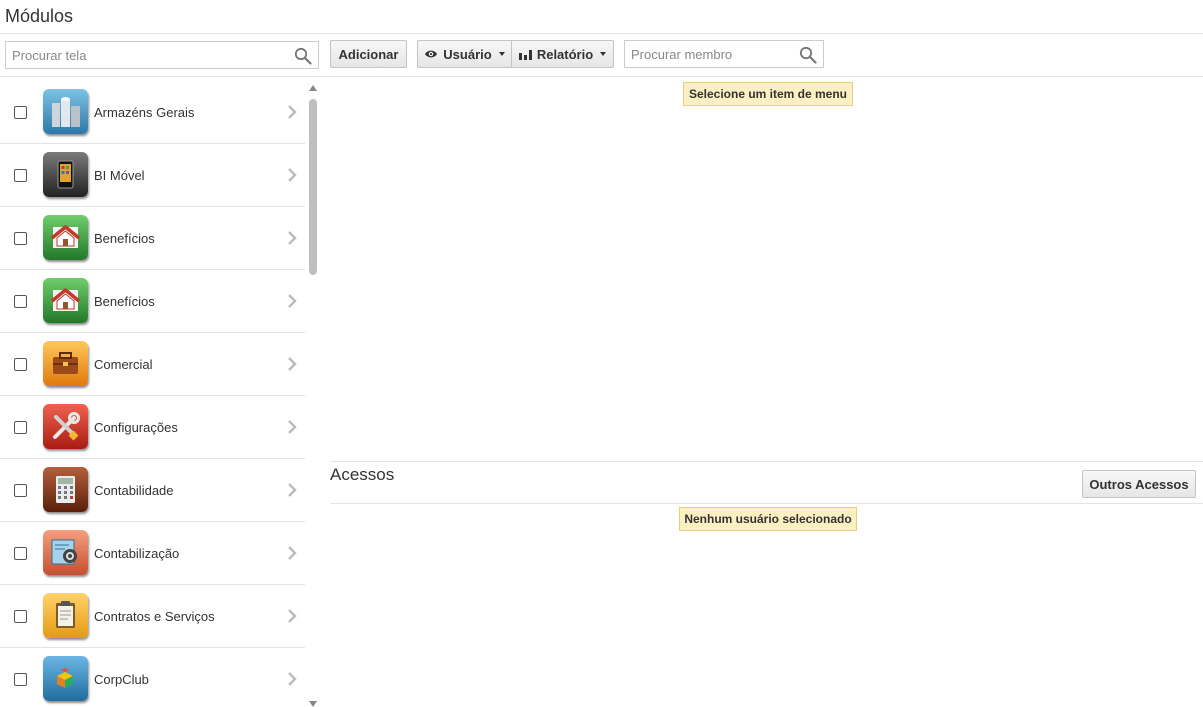 This screenshot has height=707, width=1203. Describe the element at coordinates (313, 394) in the screenshot. I see `module-list-scrollbar` at that location.